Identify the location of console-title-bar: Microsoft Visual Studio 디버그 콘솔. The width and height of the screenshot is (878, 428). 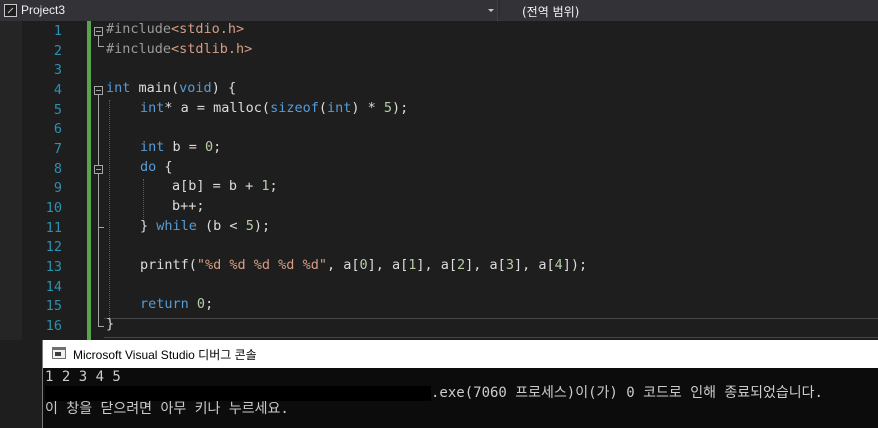
(460, 354).